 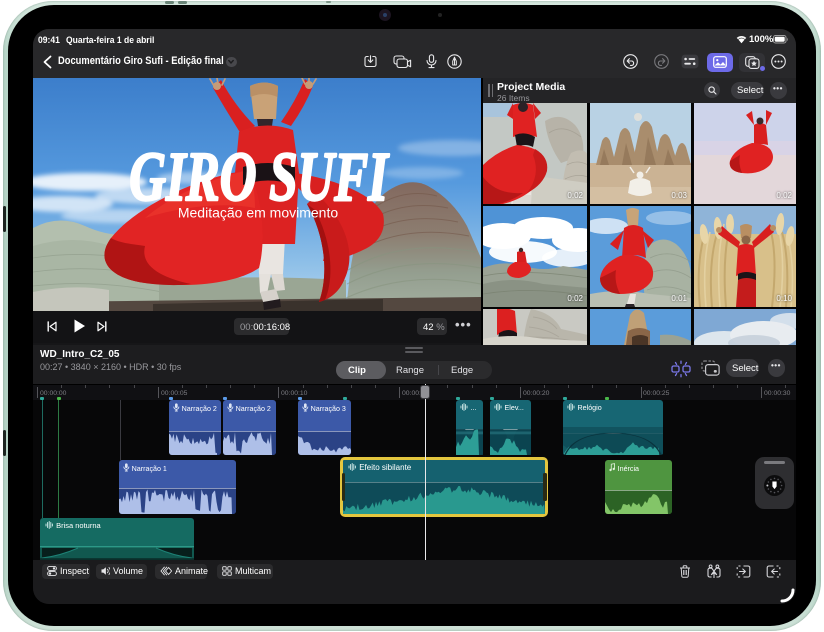 What do you see at coordinates (258, 213) in the screenshot?
I see `svg-text: Meditação em movimento` at bounding box center [258, 213].